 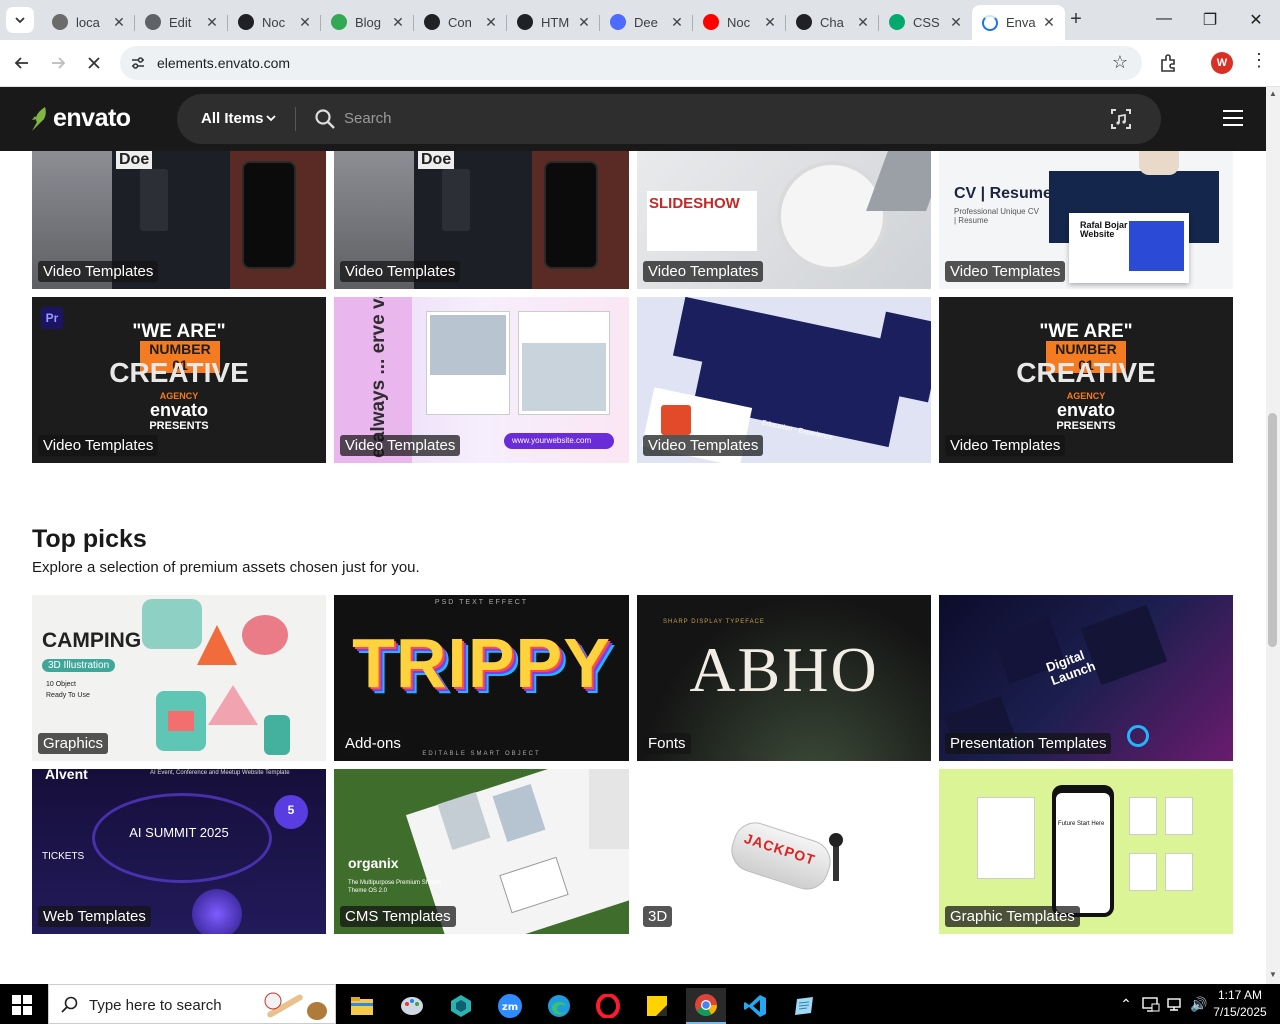 What do you see at coordinates (79, 665) in the screenshot?
I see `card-tag: 3D Illustration` at bounding box center [79, 665].